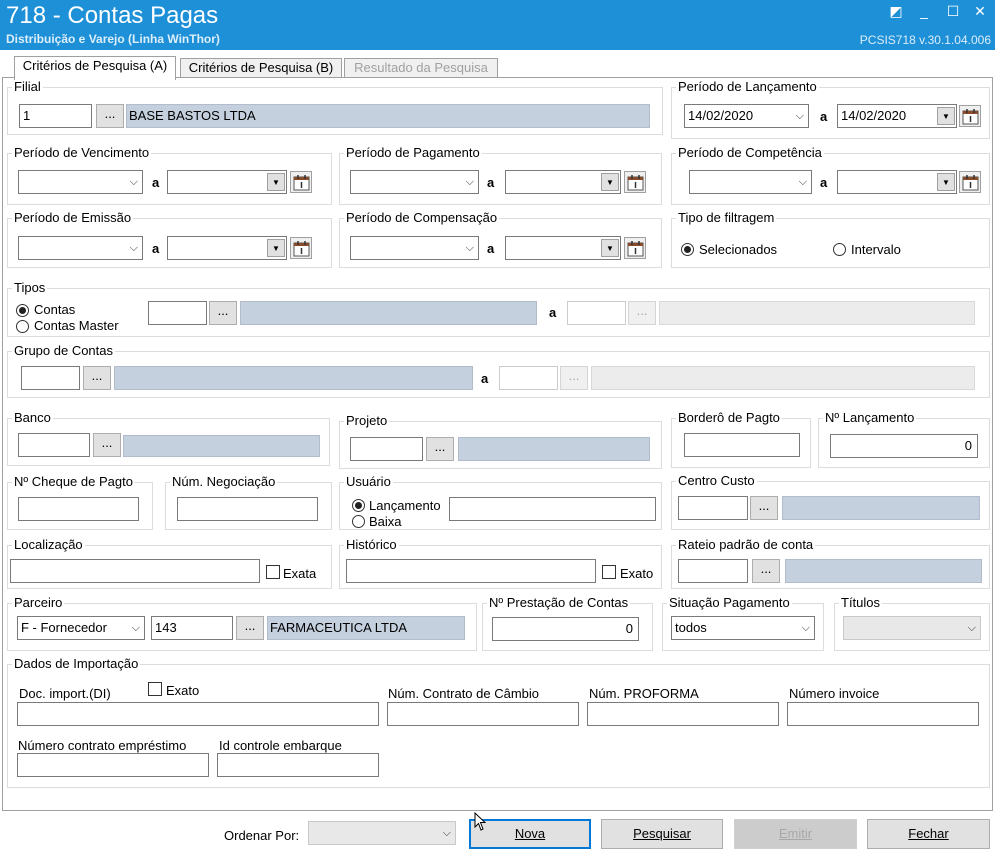 Image resolution: width=995 pixels, height=856 pixels. I want to click on close-icon: ✕, so click(980, 11).